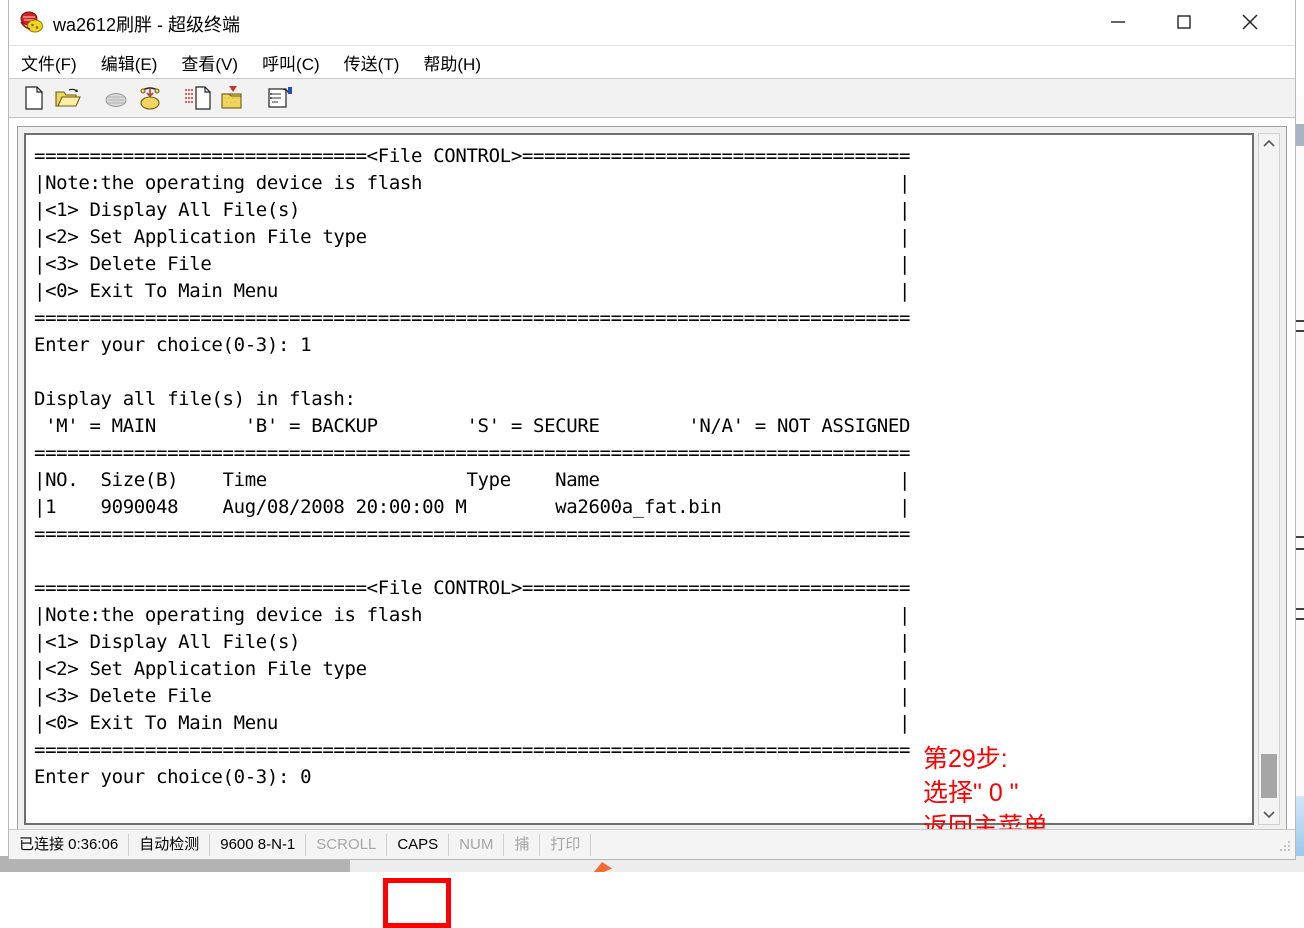  Describe the element at coordinates (652, 62) in the screenshot. I see `menubar: 文件(F) 编辑(E) 查看(V) 呼叫(C) 传送(T) 帮助(H)` at that location.